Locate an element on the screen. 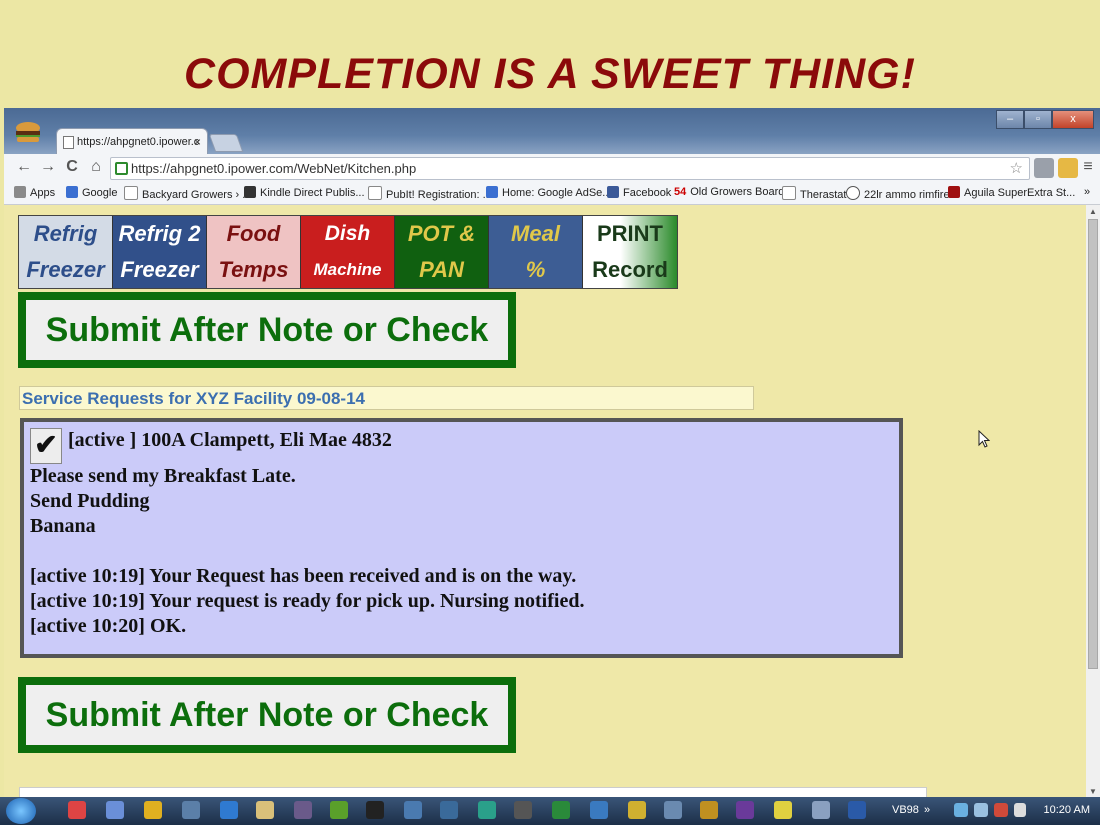  taskbar-clock: 10:20 AM is located at coordinates (1067, 810).